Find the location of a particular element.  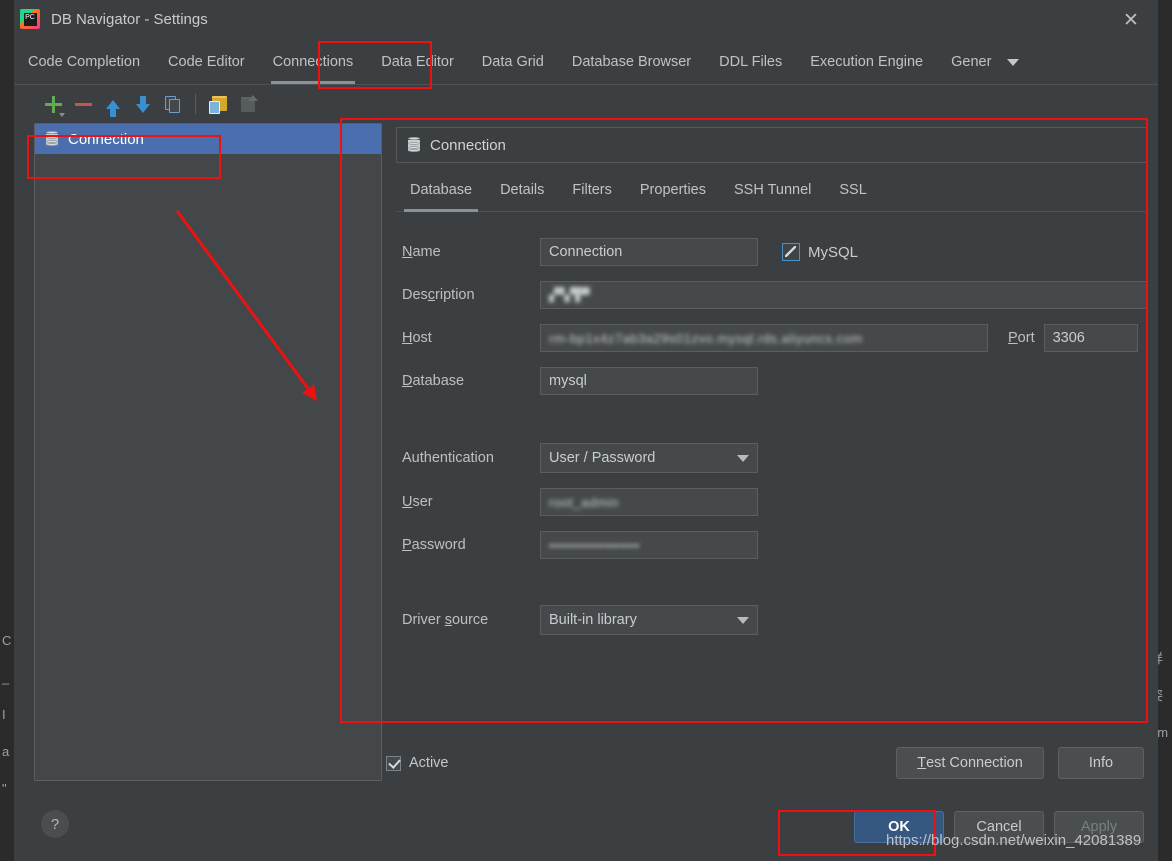

port-input: 3306 is located at coordinates (1090, 338).